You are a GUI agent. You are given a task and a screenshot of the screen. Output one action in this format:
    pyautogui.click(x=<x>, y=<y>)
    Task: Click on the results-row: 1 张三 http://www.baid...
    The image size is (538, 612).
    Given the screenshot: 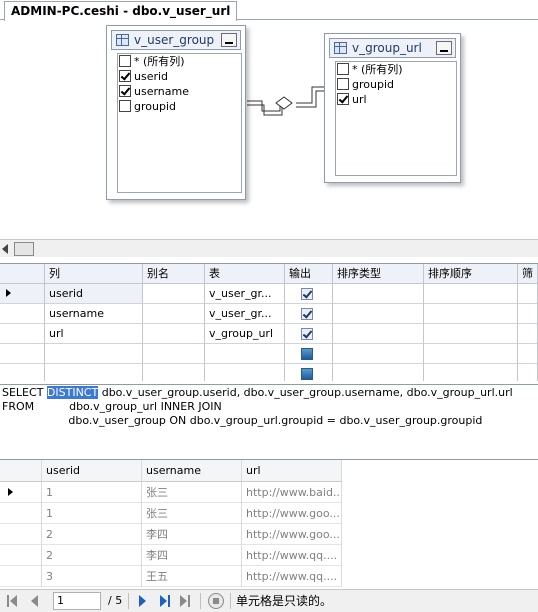 What is the action you would take?
    pyautogui.click(x=171, y=492)
    